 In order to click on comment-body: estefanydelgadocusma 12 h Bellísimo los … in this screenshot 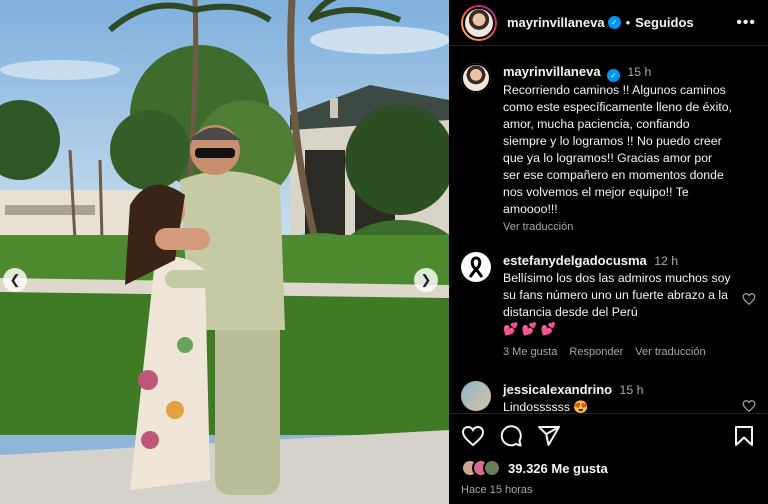, I will do `click(629, 306)`.